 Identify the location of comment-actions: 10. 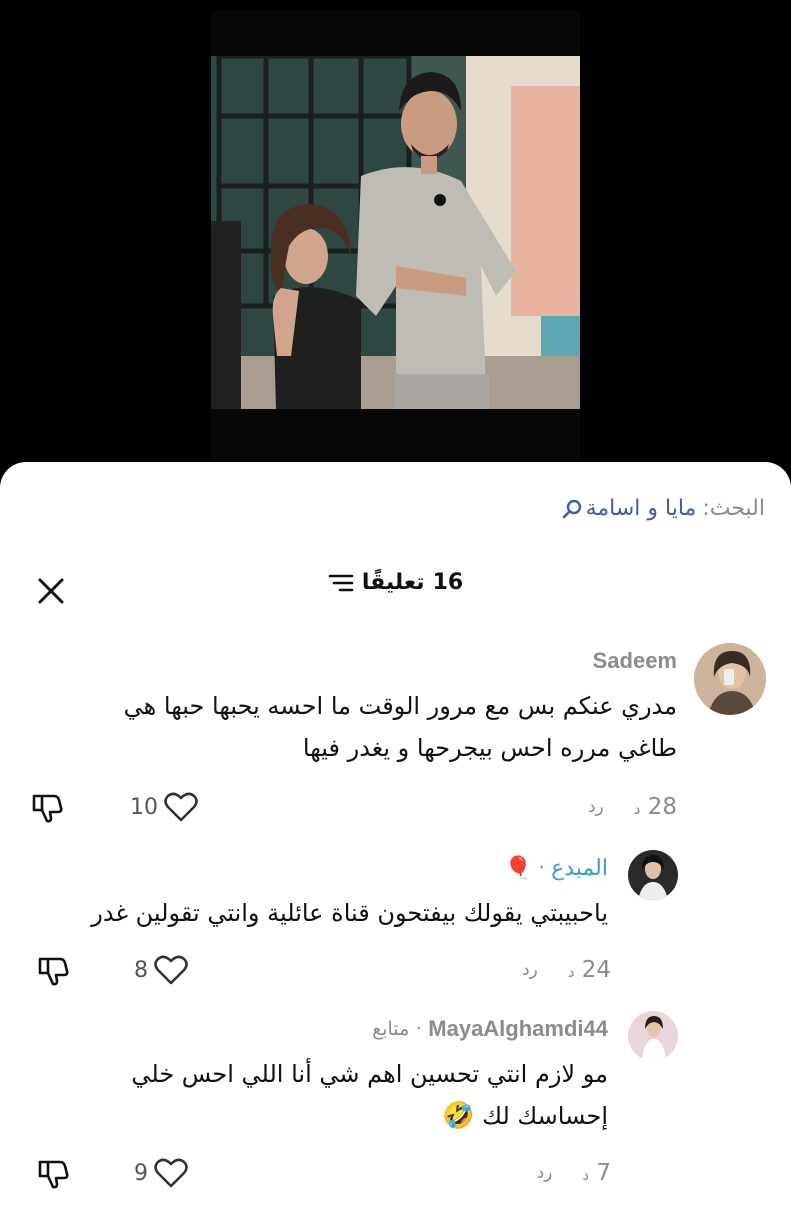
(114, 807).